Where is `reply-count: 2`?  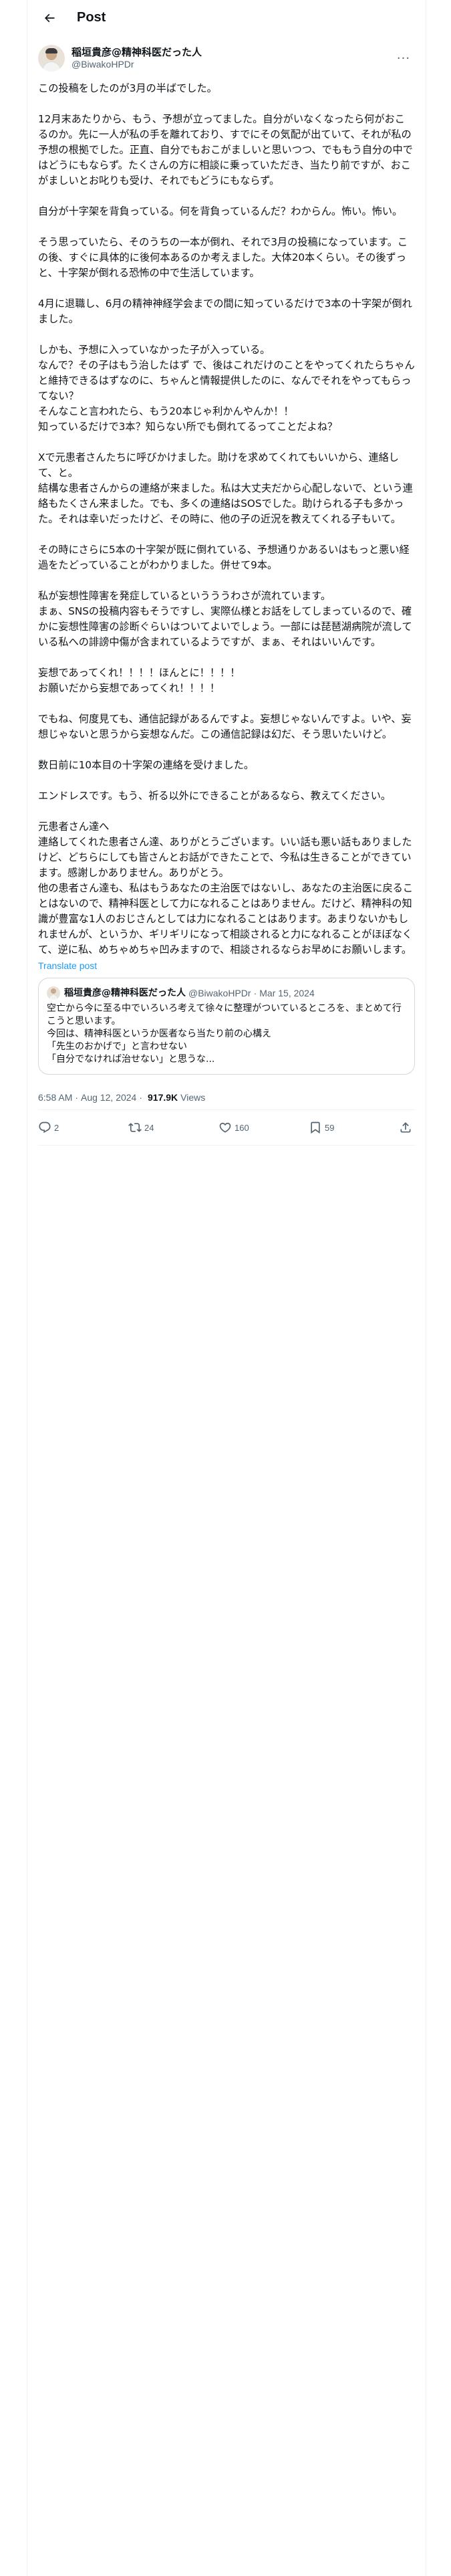 reply-count: 2 is located at coordinates (56, 1127).